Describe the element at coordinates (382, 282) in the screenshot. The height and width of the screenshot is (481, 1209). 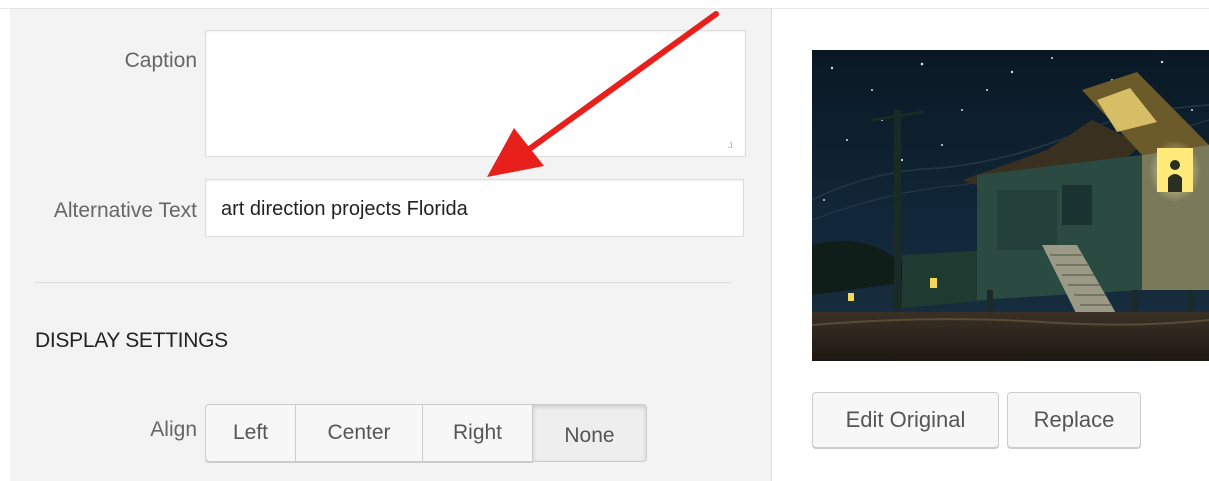
I see `section-divider` at that location.